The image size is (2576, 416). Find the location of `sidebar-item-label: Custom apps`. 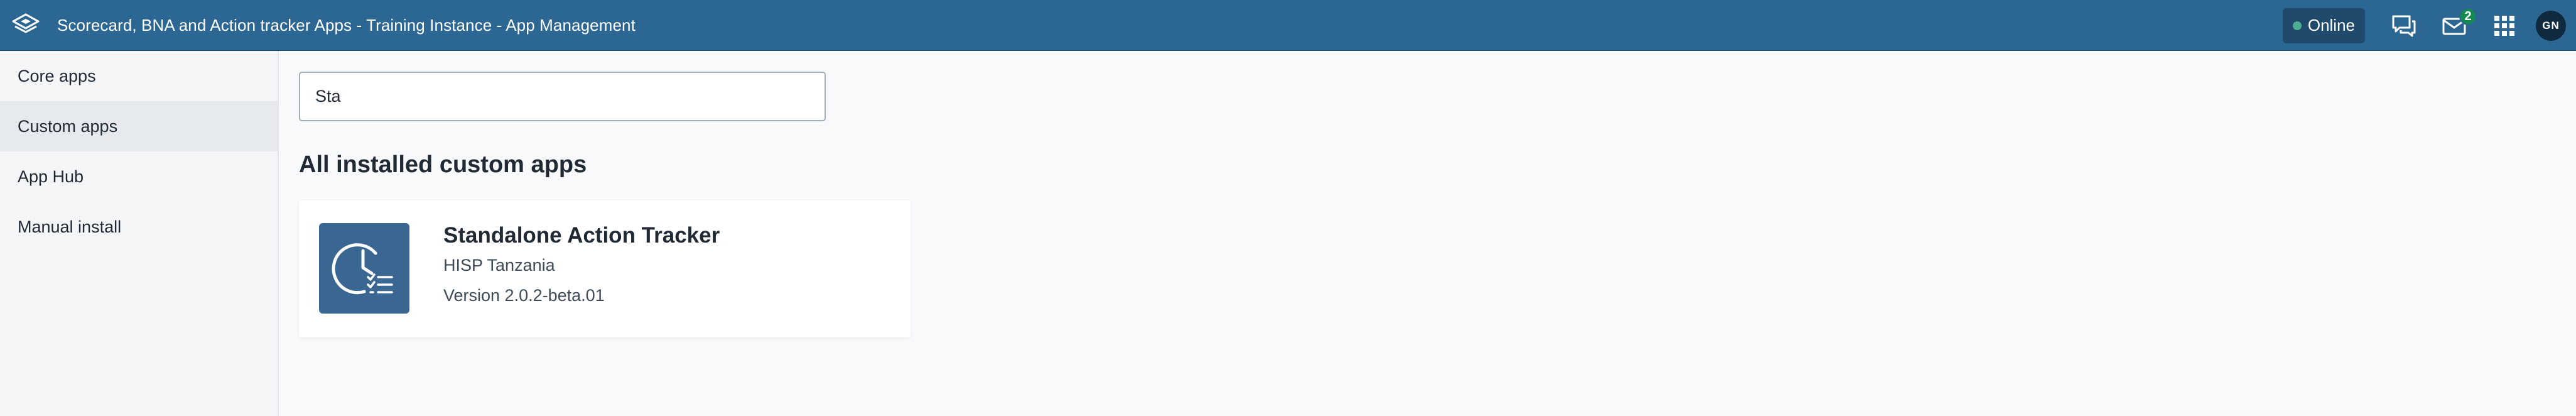

sidebar-item-label: Custom apps is located at coordinates (68, 126).